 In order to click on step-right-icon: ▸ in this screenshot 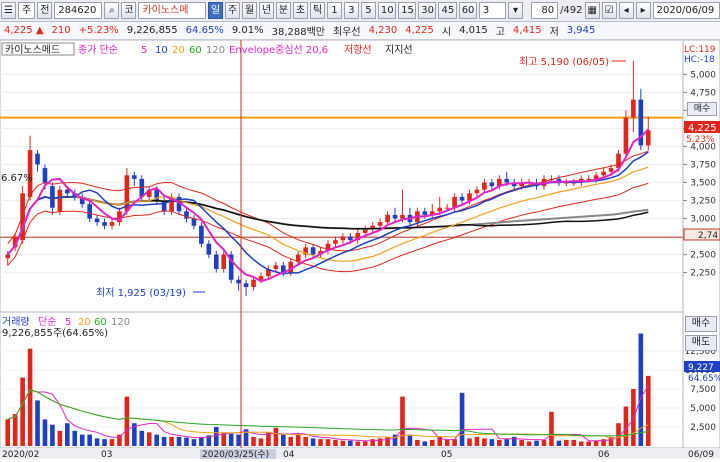, I will do `click(643, 10)`.